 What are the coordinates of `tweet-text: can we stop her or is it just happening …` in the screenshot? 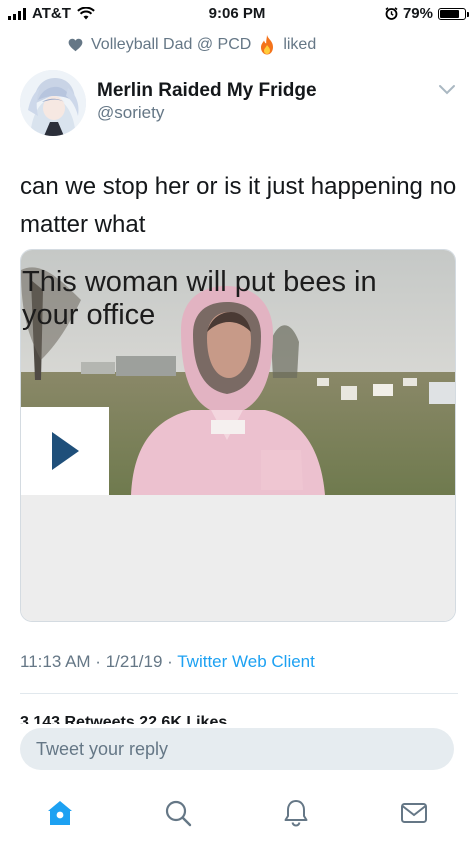 It's located at (238, 205).